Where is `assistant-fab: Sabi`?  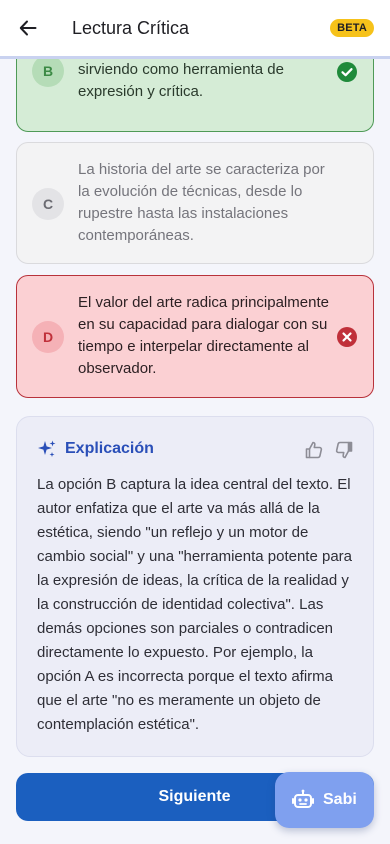 assistant-fab: Sabi is located at coordinates (324, 800).